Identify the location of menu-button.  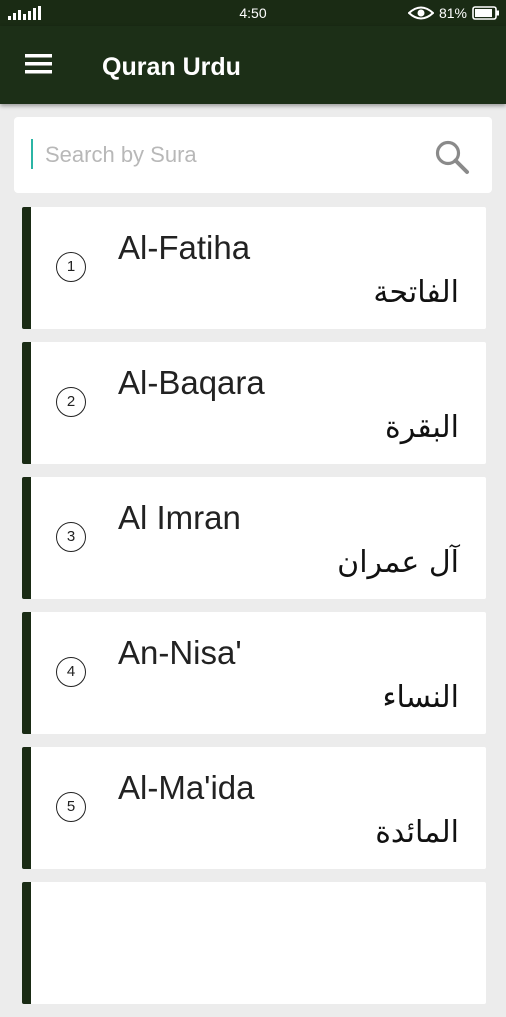
(40, 66).